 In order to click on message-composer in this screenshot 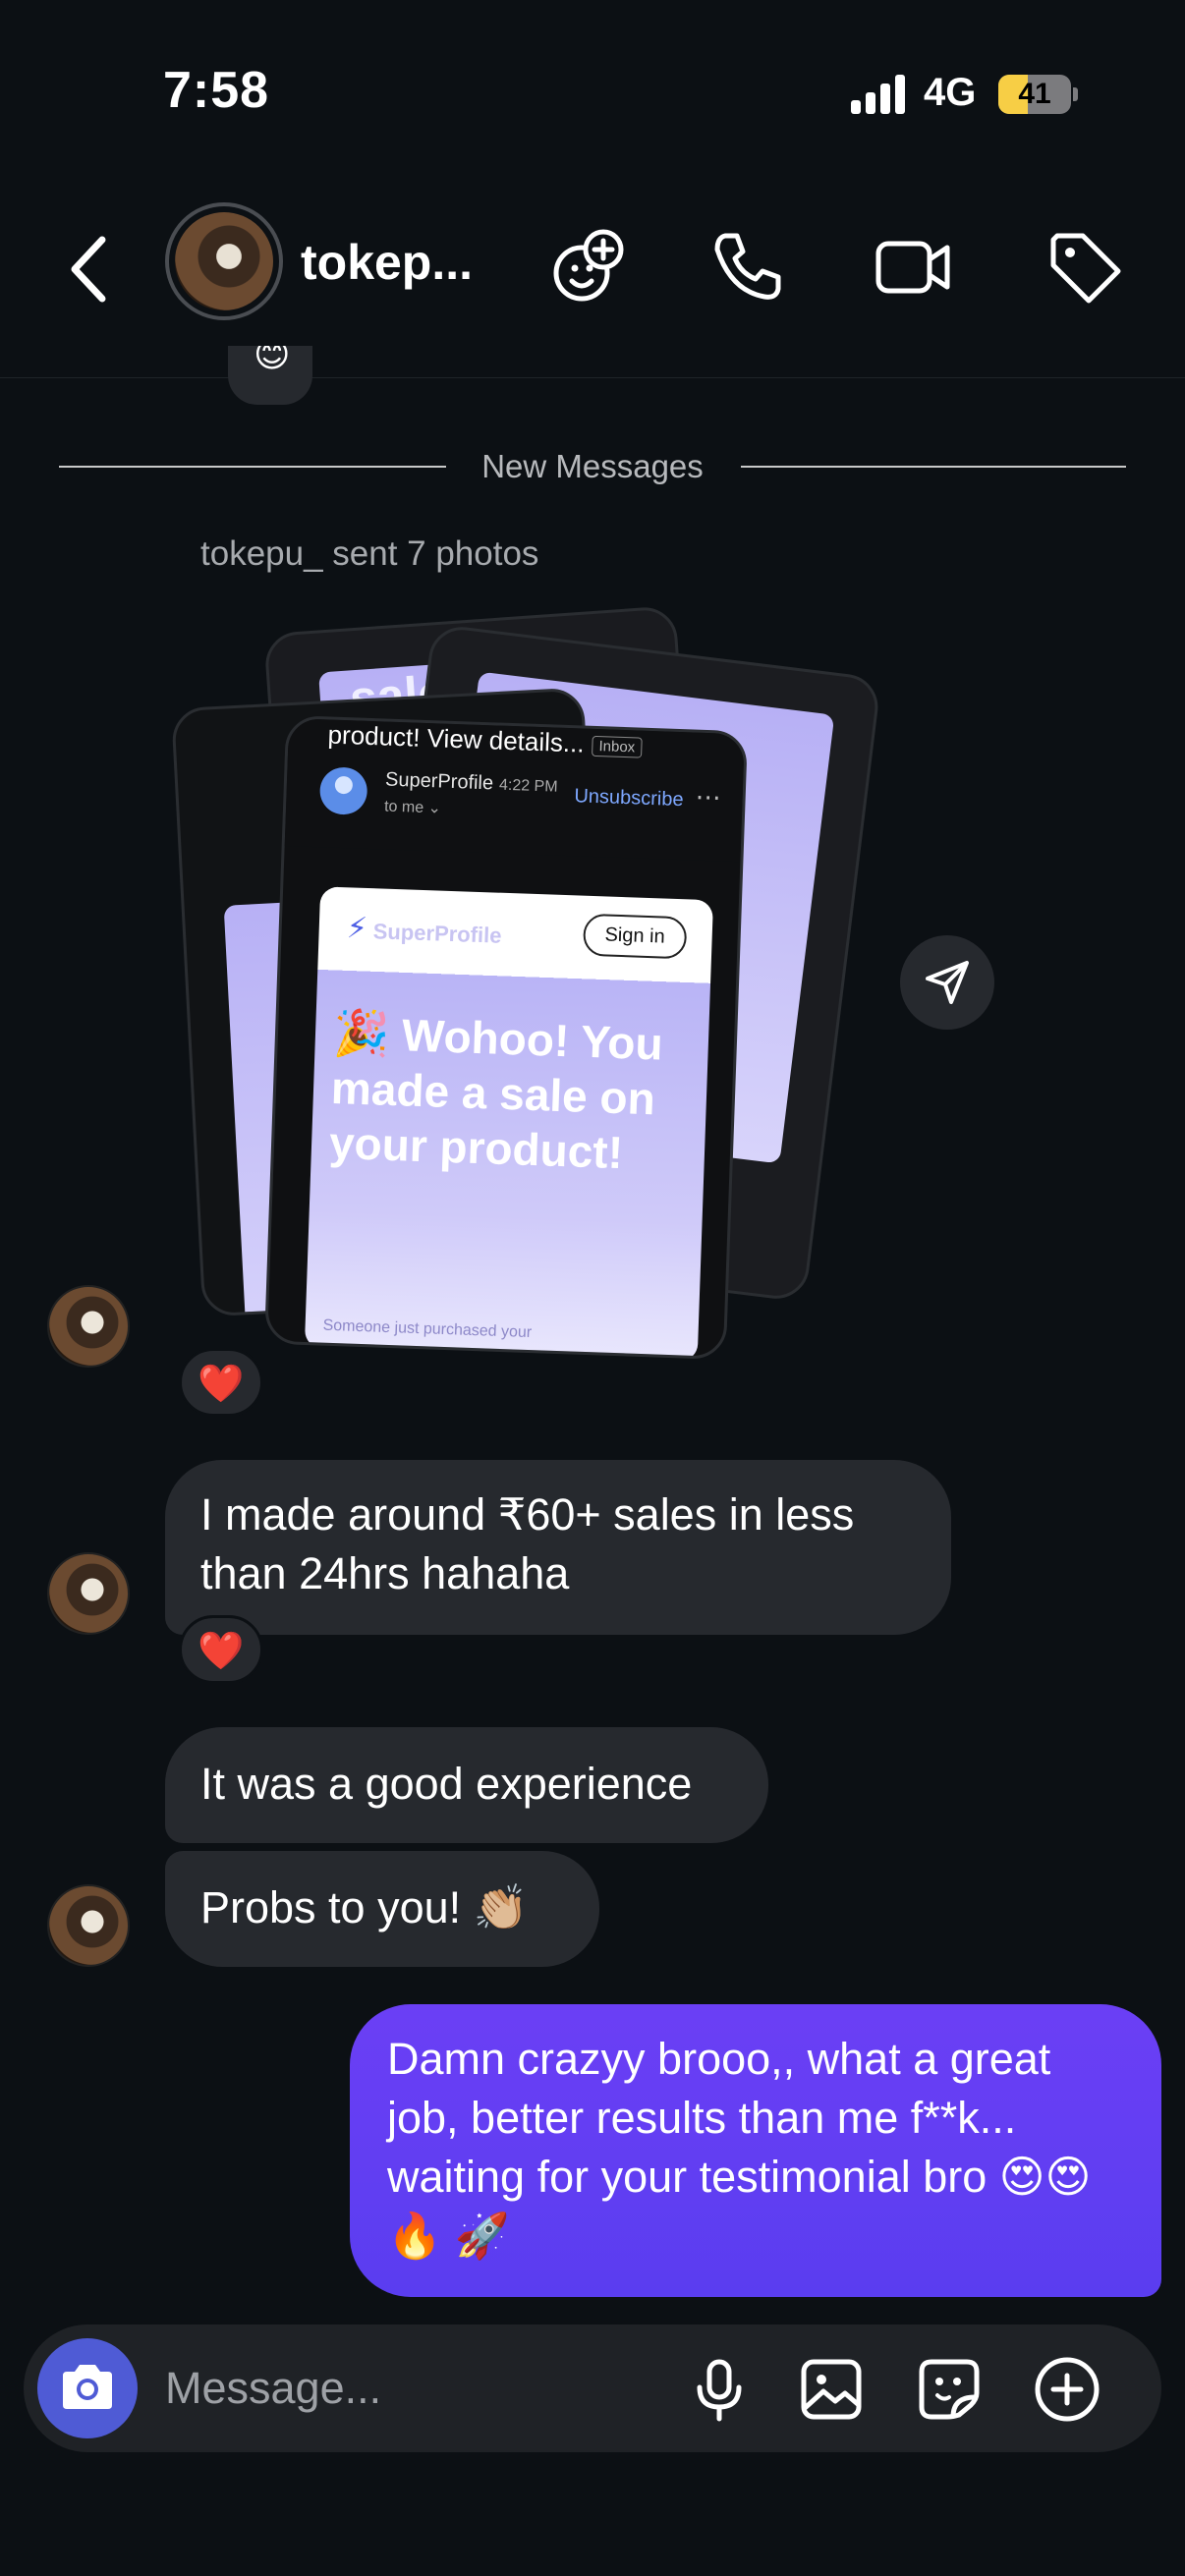, I will do `click(592, 2388)`.